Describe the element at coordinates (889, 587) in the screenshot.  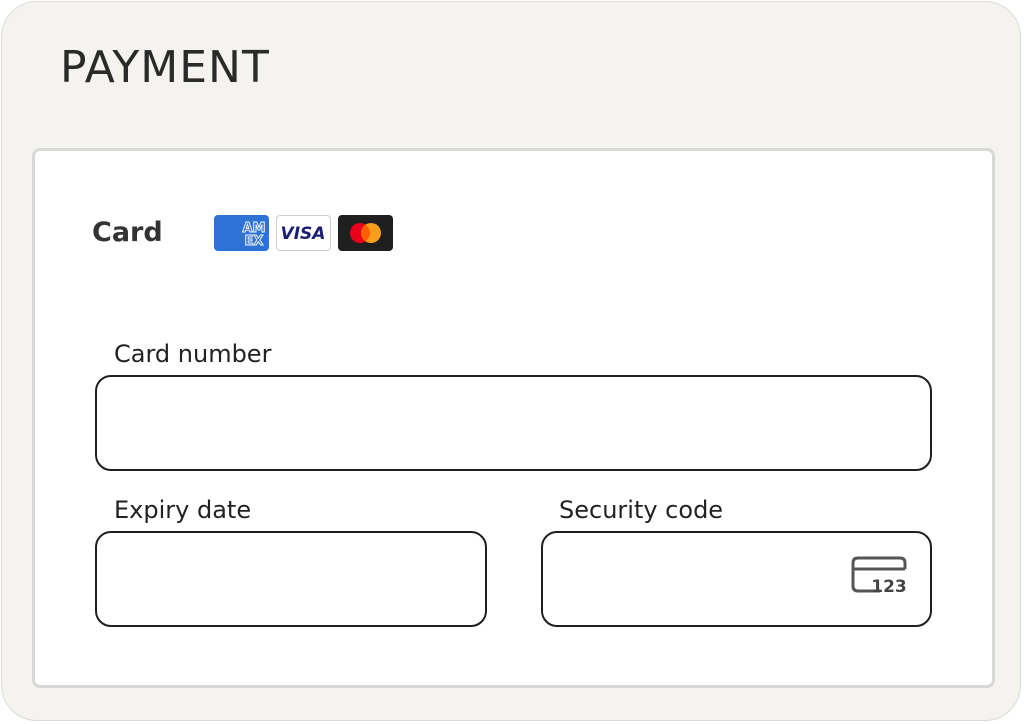
I see `card-cvc-icon-text: 123` at that location.